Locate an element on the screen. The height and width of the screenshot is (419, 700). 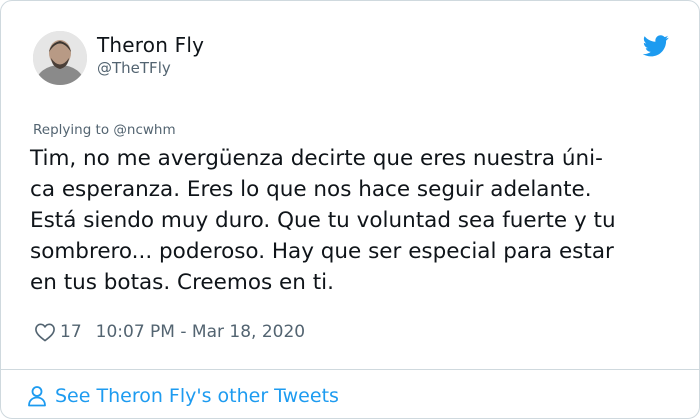
avatar-photo is located at coordinates (60, 58).